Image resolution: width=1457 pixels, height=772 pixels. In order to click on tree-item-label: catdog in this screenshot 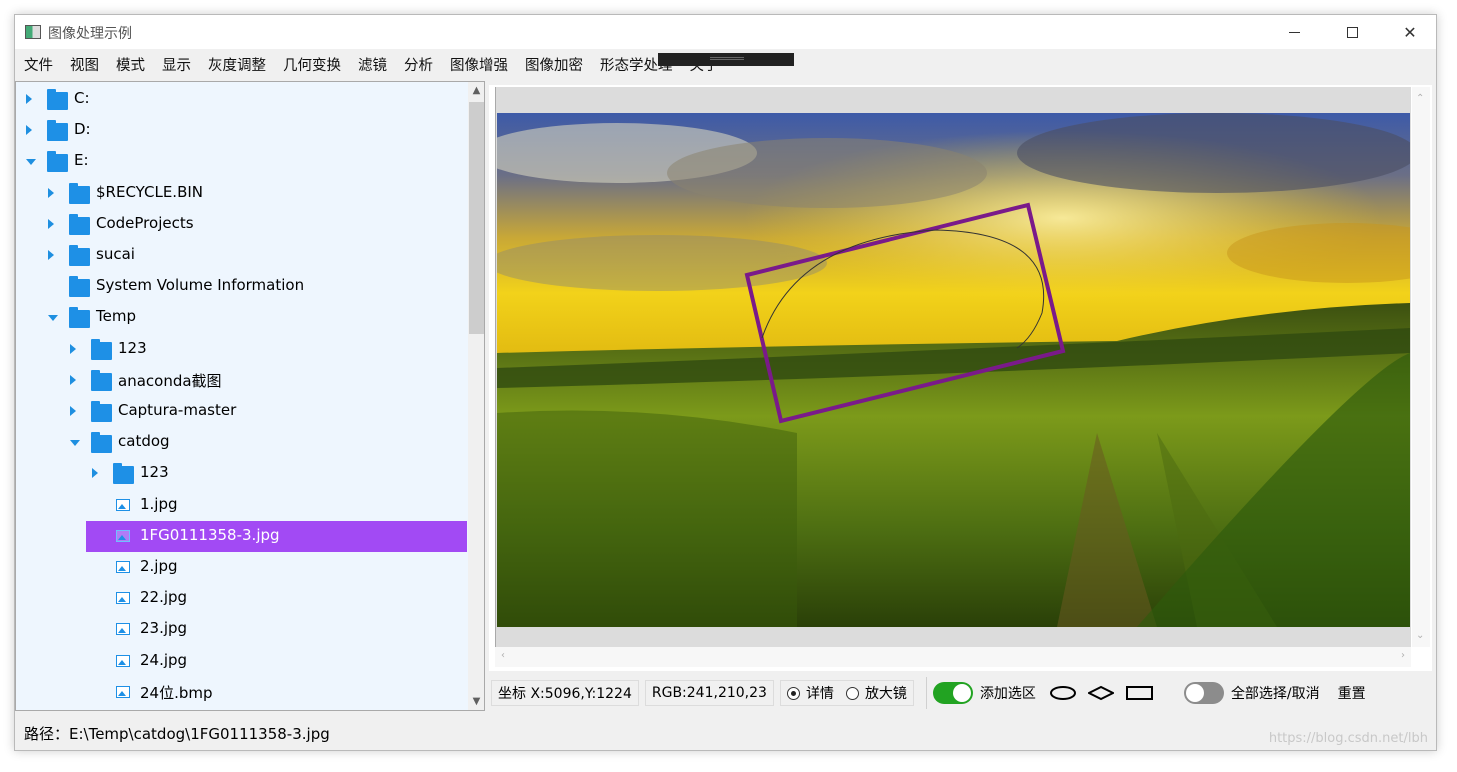, I will do `click(144, 441)`.